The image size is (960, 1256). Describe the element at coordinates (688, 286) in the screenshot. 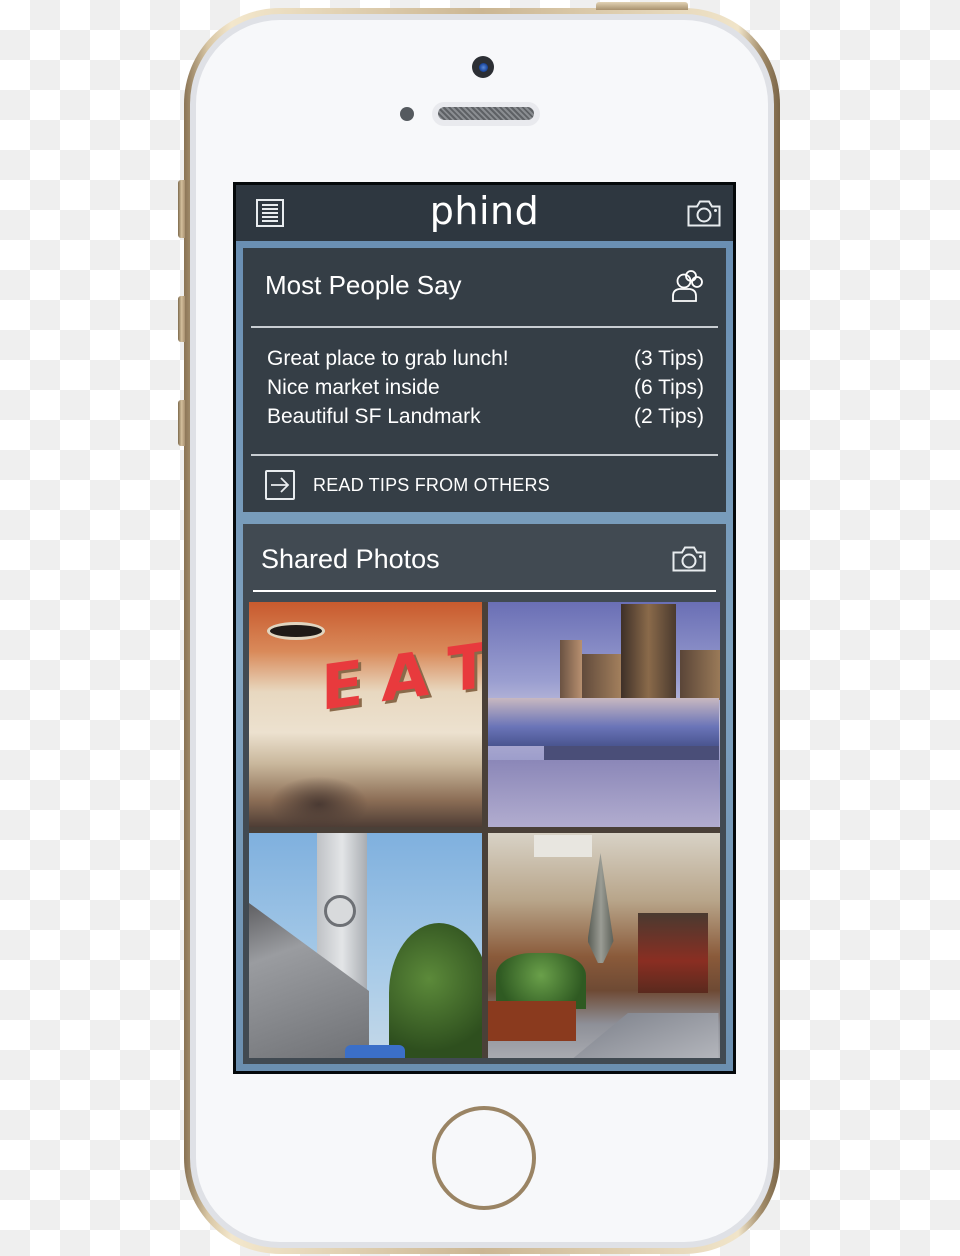

I see `people-group-icon` at that location.